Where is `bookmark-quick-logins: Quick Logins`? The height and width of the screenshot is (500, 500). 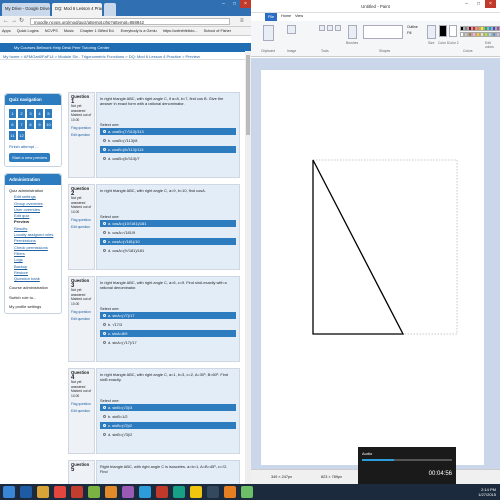
bookmark-quick-logins: Quick Logins is located at coordinates (28, 31).